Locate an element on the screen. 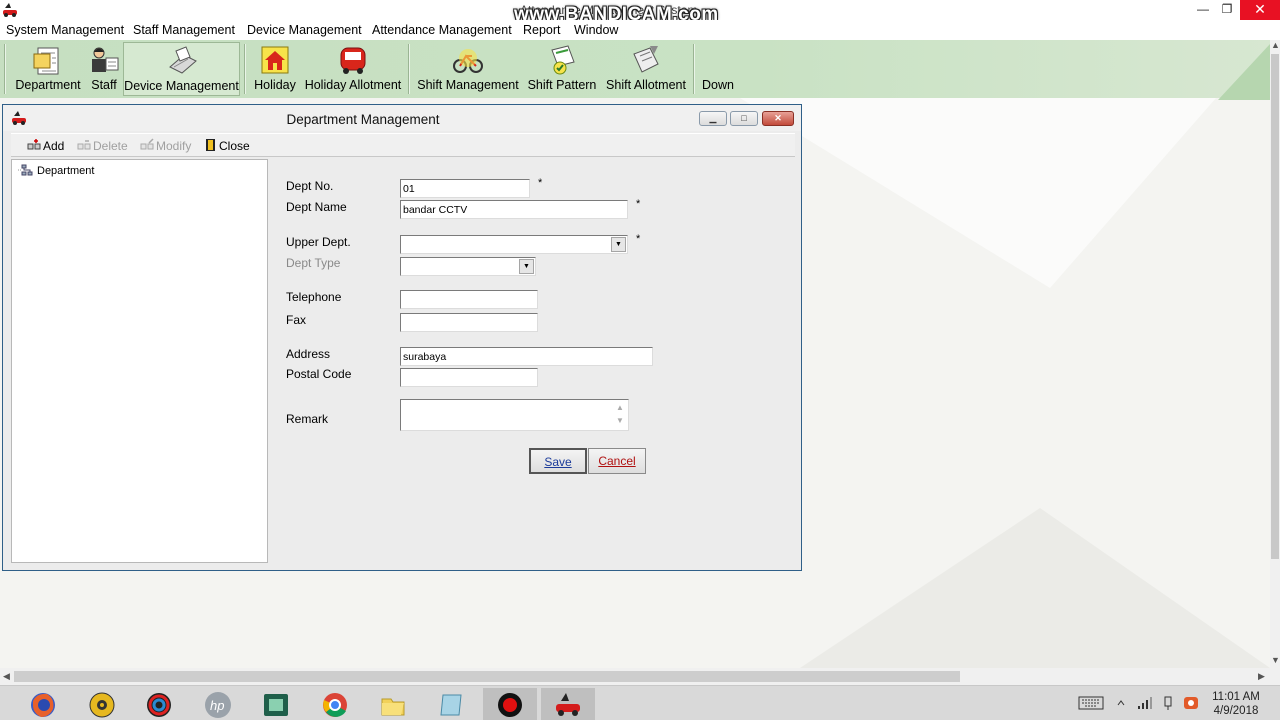 The image size is (1280, 720). child-title-bar: Department Management ▁ □ ✕ is located at coordinates (402, 118).